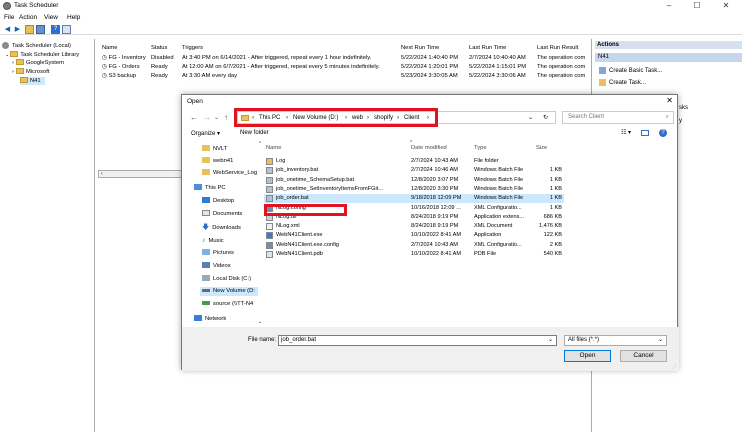 The height and width of the screenshot is (432, 742). Describe the element at coordinates (206, 172) in the screenshot. I see `folder-icon` at that location.